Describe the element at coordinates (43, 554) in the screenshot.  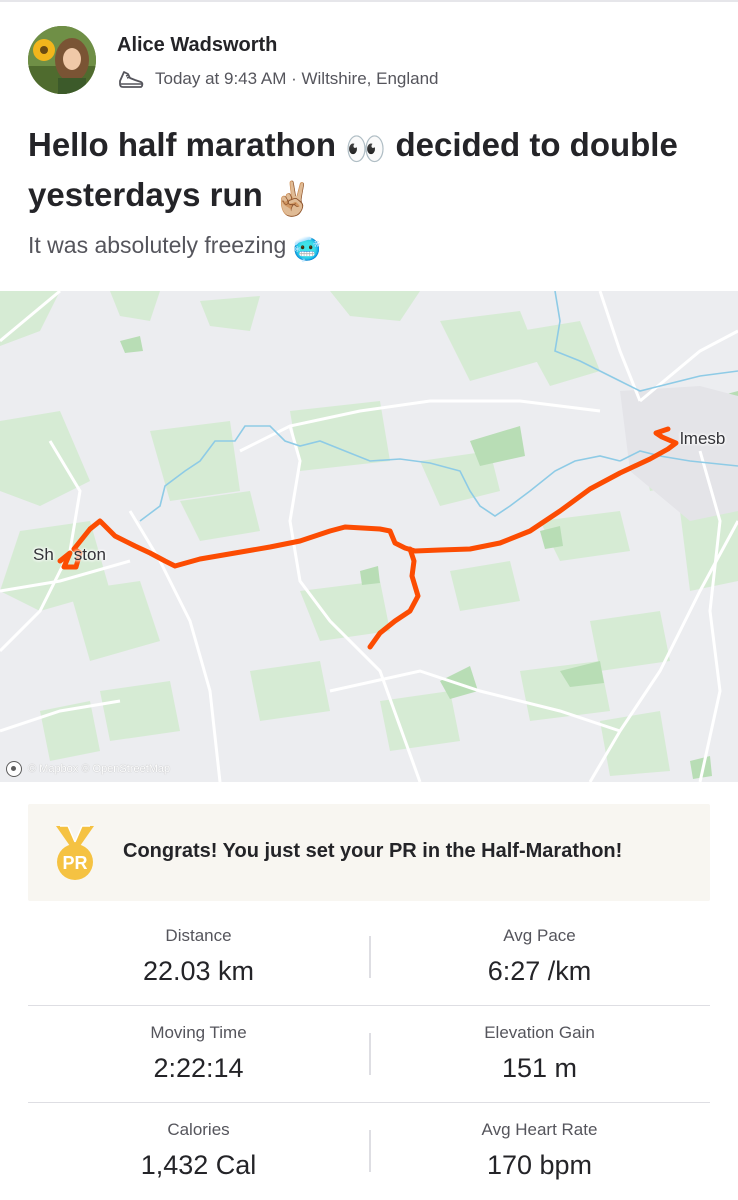
I see `map-label-sherston-part1: Sh` at that location.